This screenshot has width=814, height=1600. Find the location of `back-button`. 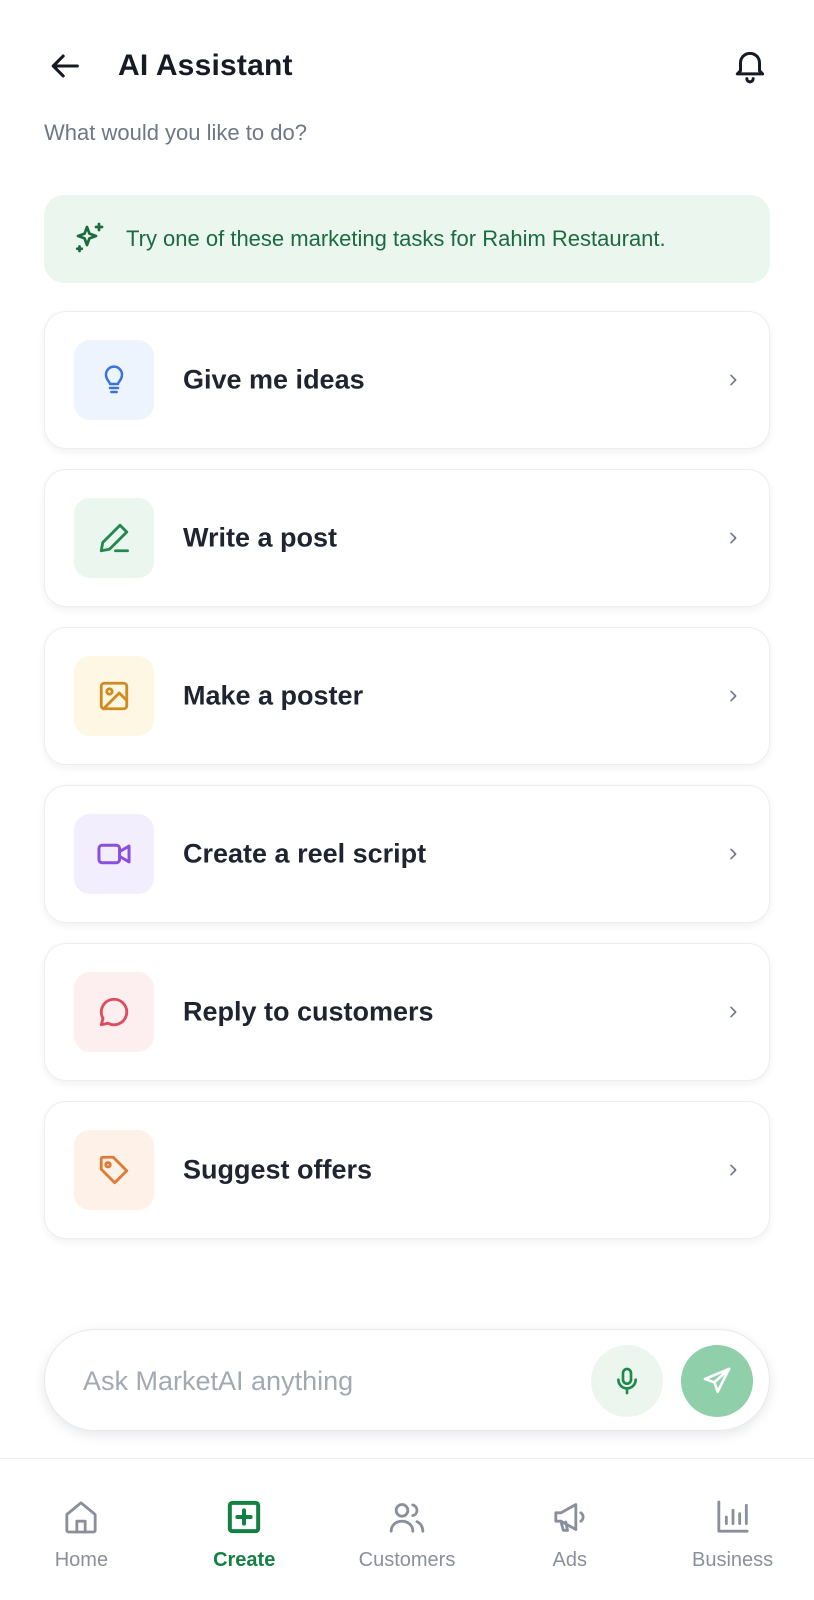

back-button is located at coordinates (66, 66).